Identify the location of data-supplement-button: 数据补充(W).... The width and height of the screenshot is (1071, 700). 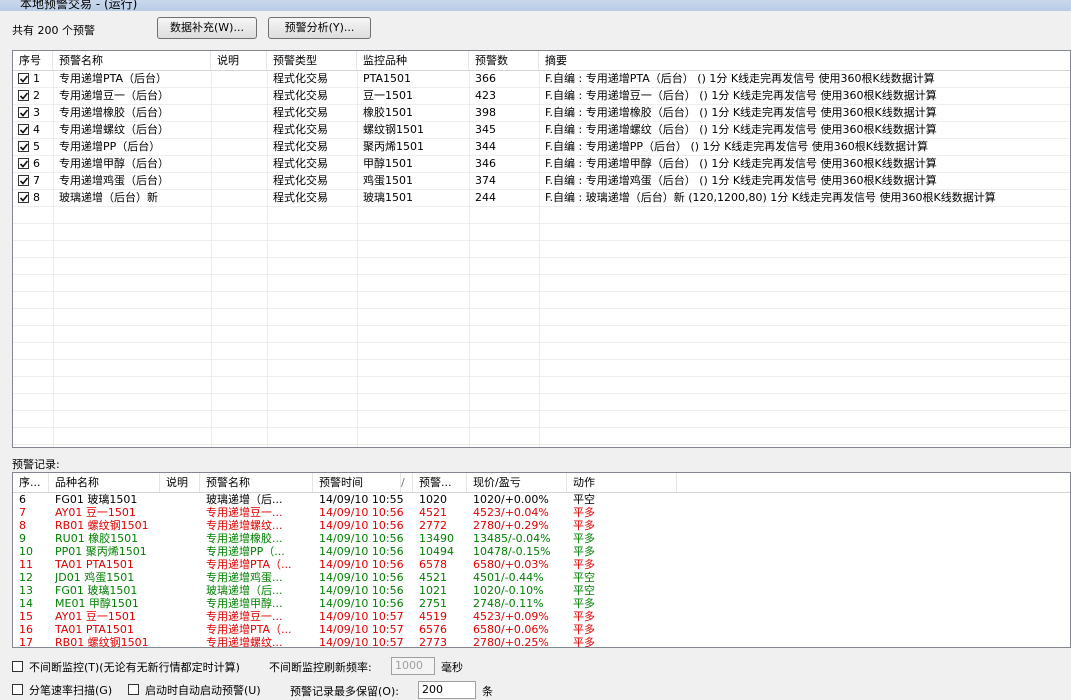
(207, 28).